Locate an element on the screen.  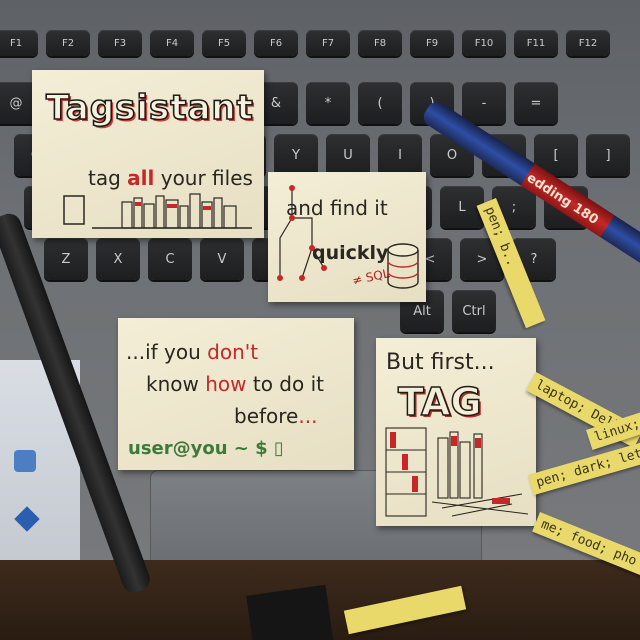
key: U is located at coordinates (348, 155).